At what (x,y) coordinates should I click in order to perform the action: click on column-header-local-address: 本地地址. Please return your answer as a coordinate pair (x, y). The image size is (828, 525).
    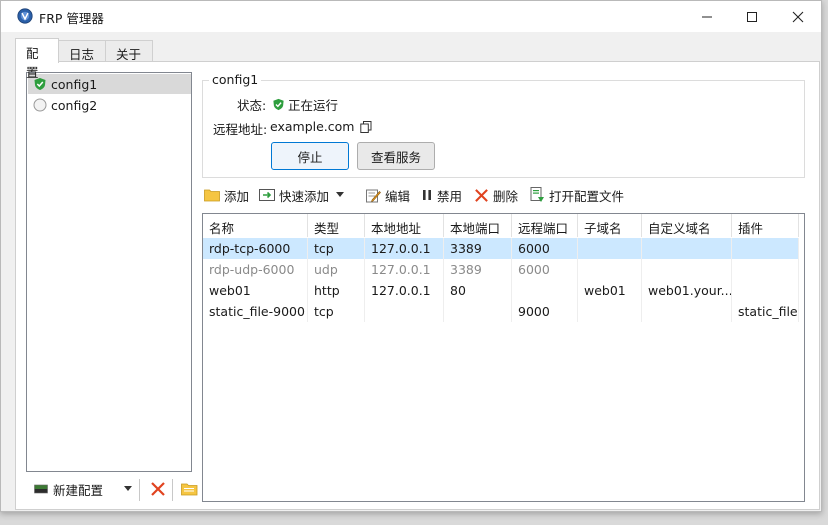
    Looking at the image, I should click on (404, 225).